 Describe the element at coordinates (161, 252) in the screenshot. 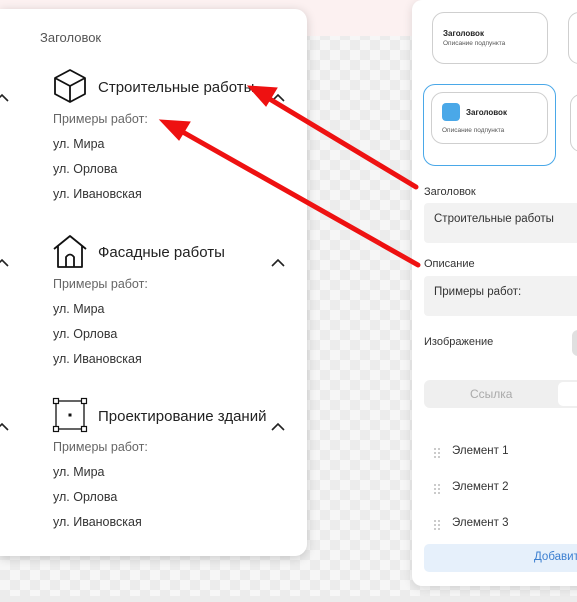

I see `section-title: Фасадные работы` at that location.